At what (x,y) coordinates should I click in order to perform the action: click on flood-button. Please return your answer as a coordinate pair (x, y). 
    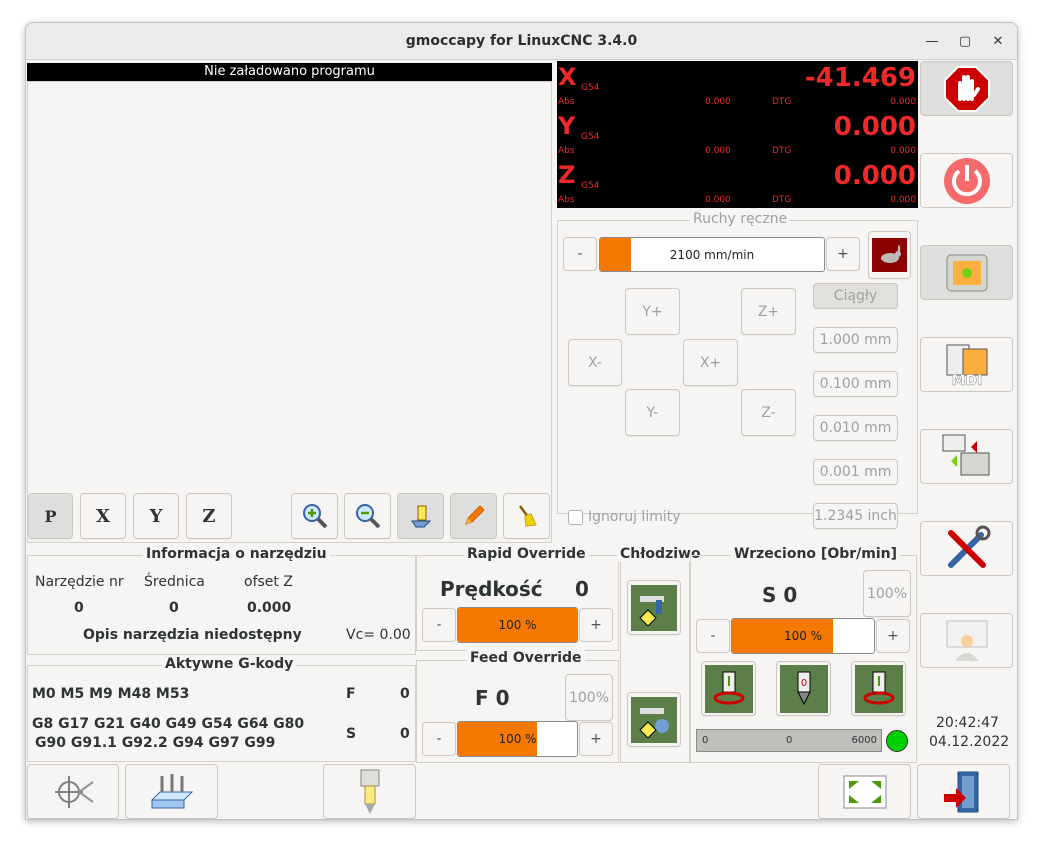
    Looking at the image, I should click on (654, 607).